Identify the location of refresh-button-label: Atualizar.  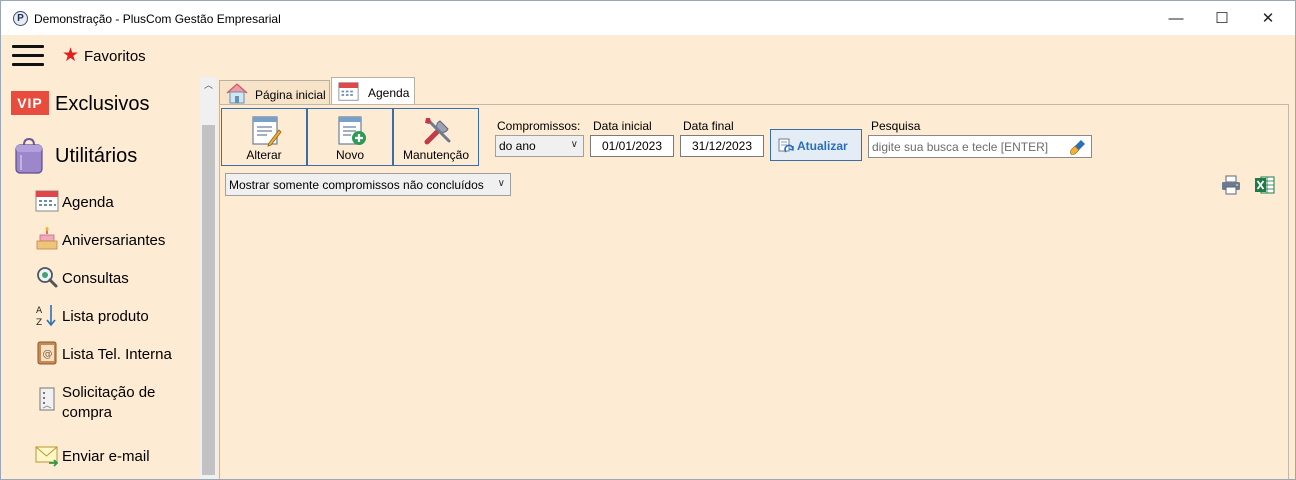
(822, 146).